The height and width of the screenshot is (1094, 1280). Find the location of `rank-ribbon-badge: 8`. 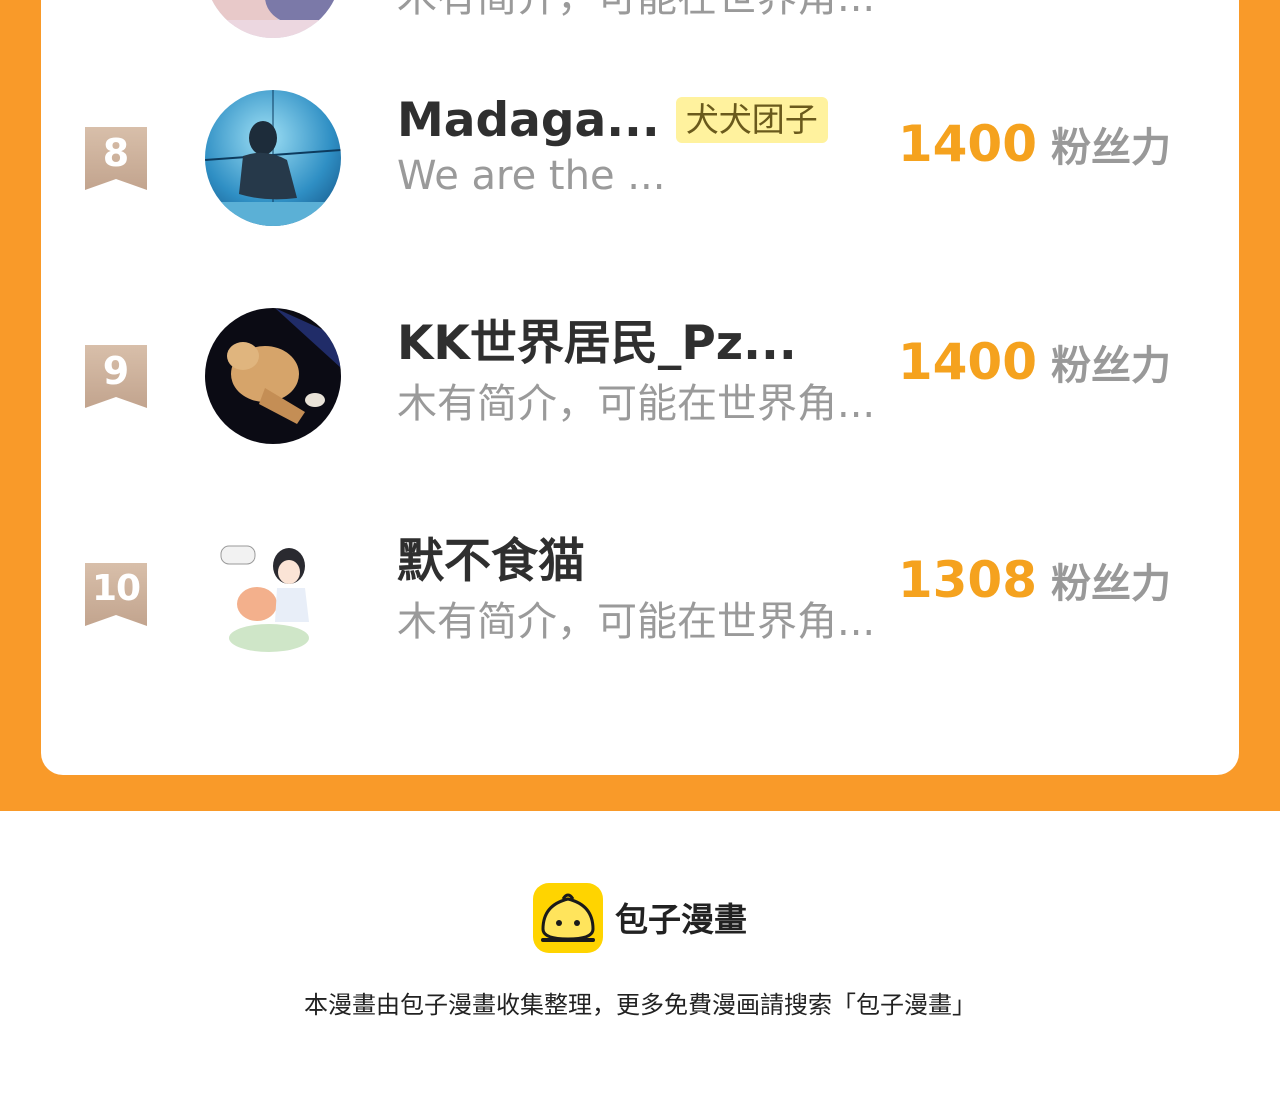

rank-ribbon-badge: 8 is located at coordinates (116, 158).